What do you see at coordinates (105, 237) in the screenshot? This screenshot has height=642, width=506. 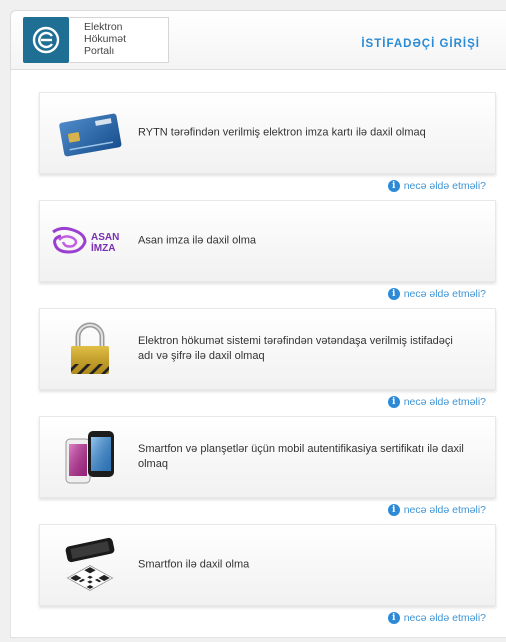 I see `asan-logo-text: ASAN` at bounding box center [105, 237].